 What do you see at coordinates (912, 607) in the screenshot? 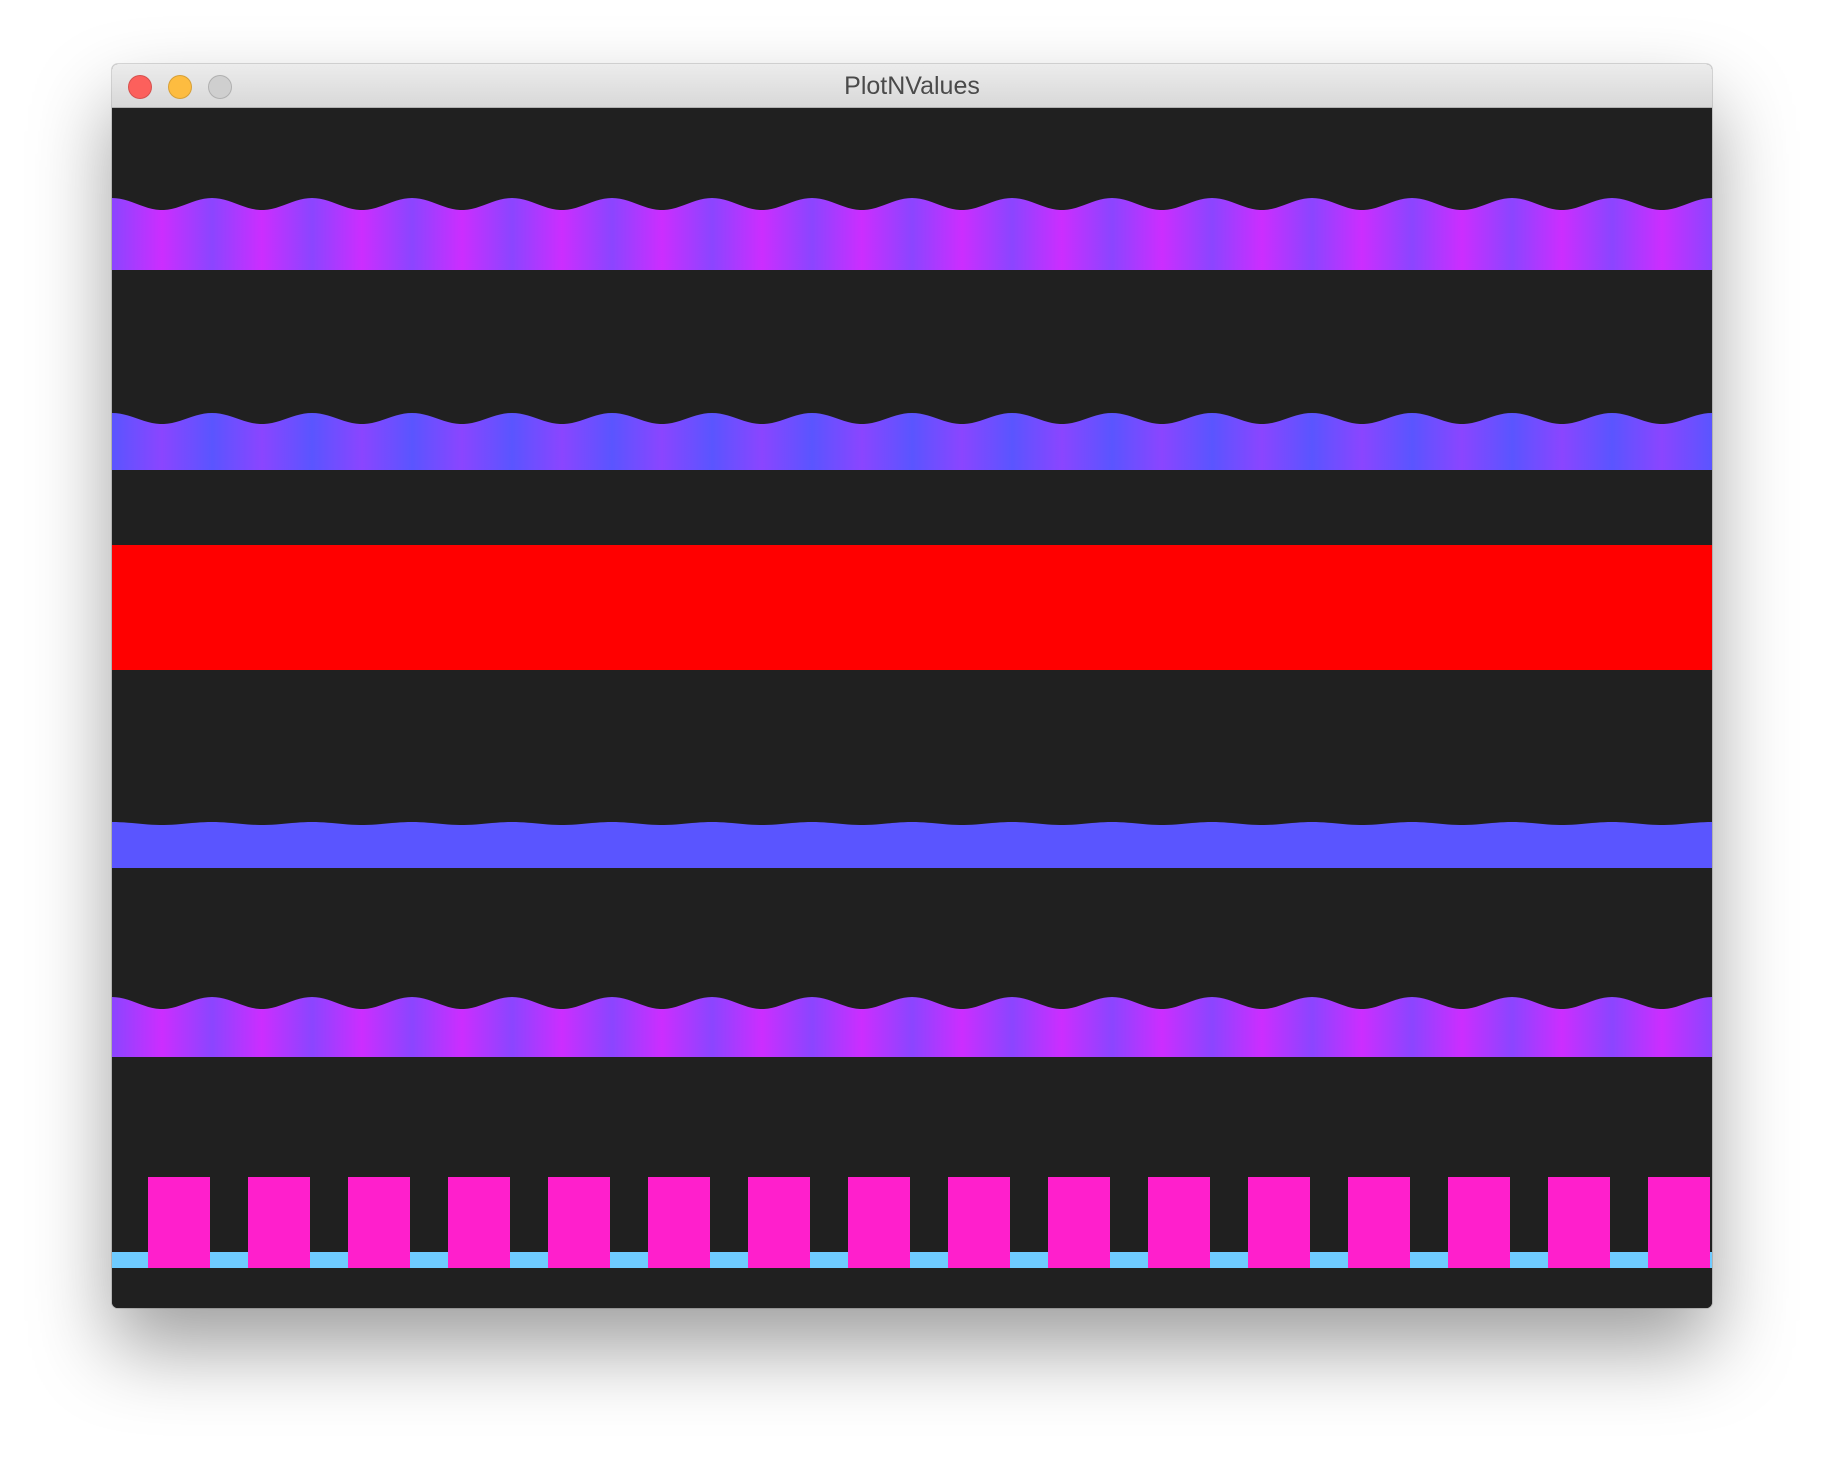
I see `solid-band` at bounding box center [912, 607].